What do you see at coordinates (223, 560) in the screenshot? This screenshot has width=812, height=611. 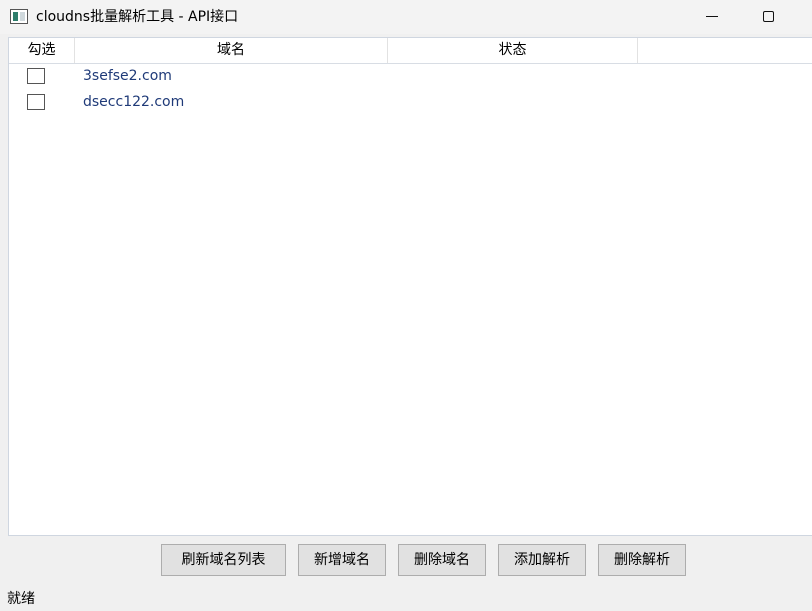 I see `refresh-domain-list-button: 刷新域名列表` at bounding box center [223, 560].